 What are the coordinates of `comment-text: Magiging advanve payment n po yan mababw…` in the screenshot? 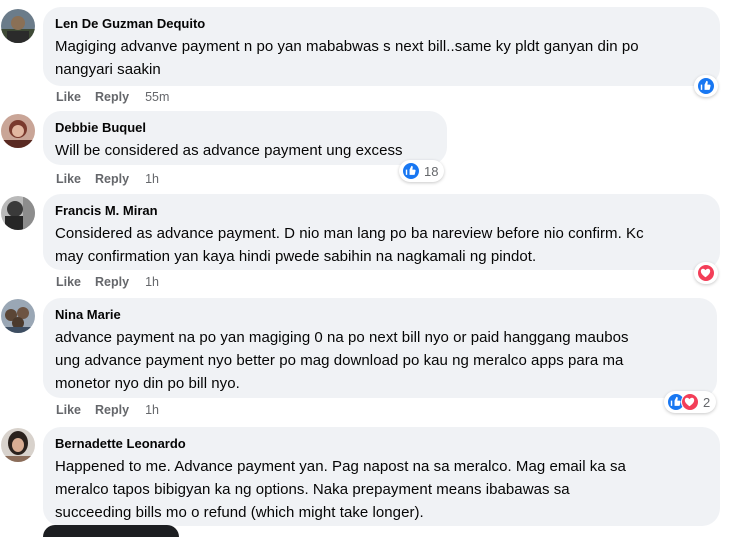 It's located at (381, 58).